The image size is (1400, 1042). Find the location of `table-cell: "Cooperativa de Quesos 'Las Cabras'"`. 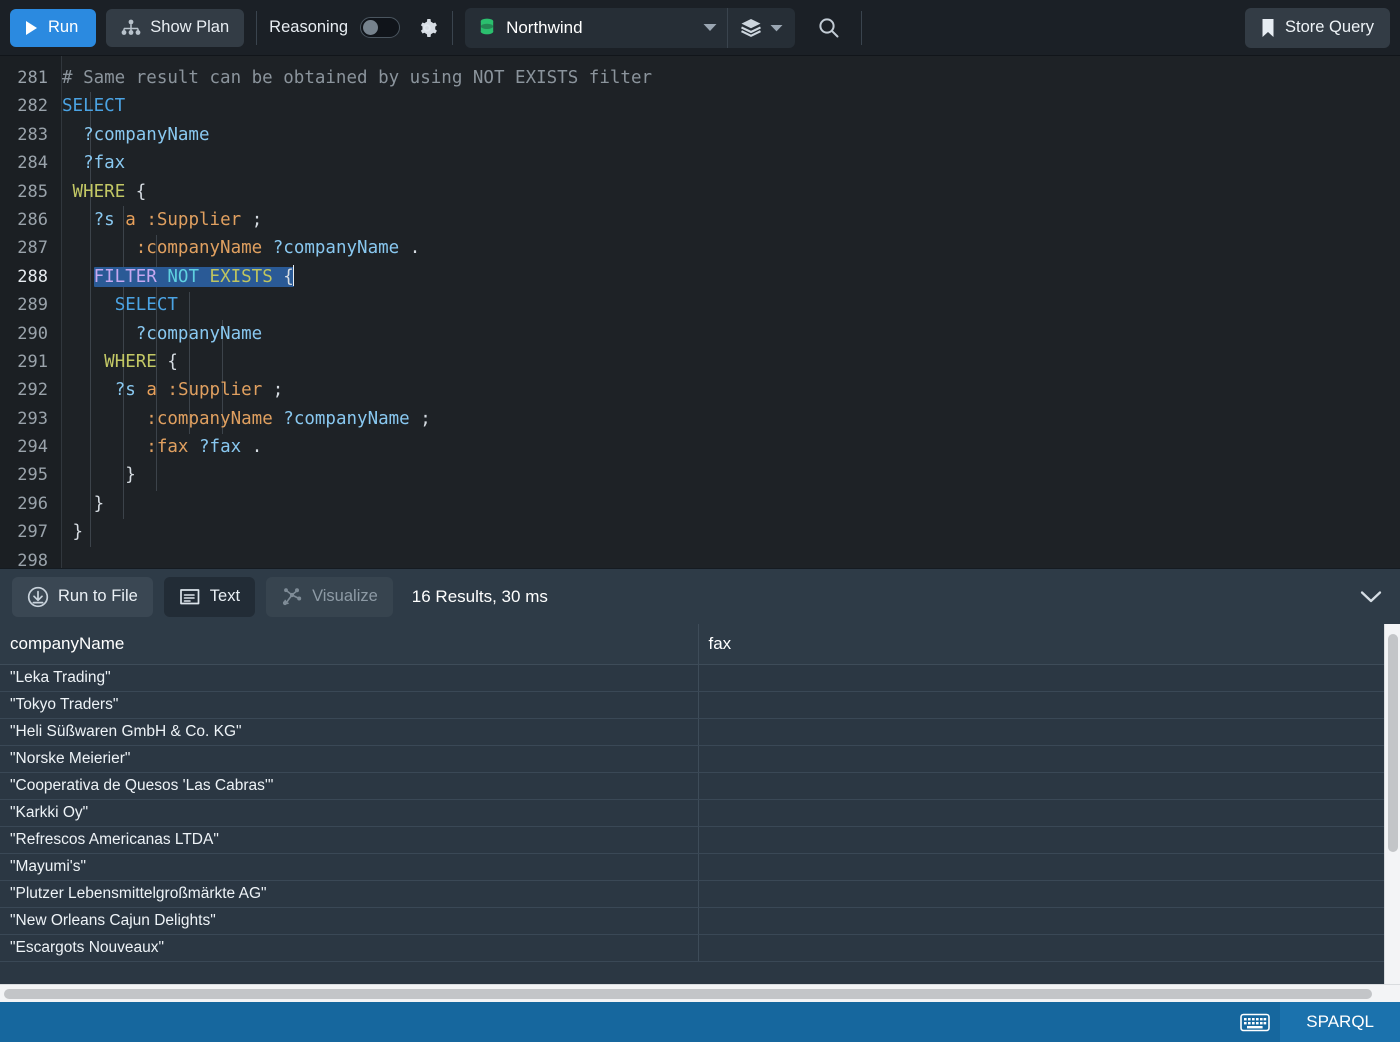

table-cell: "Cooperativa de Quesos 'Las Cabras'" is located at coordinates (349, 786).